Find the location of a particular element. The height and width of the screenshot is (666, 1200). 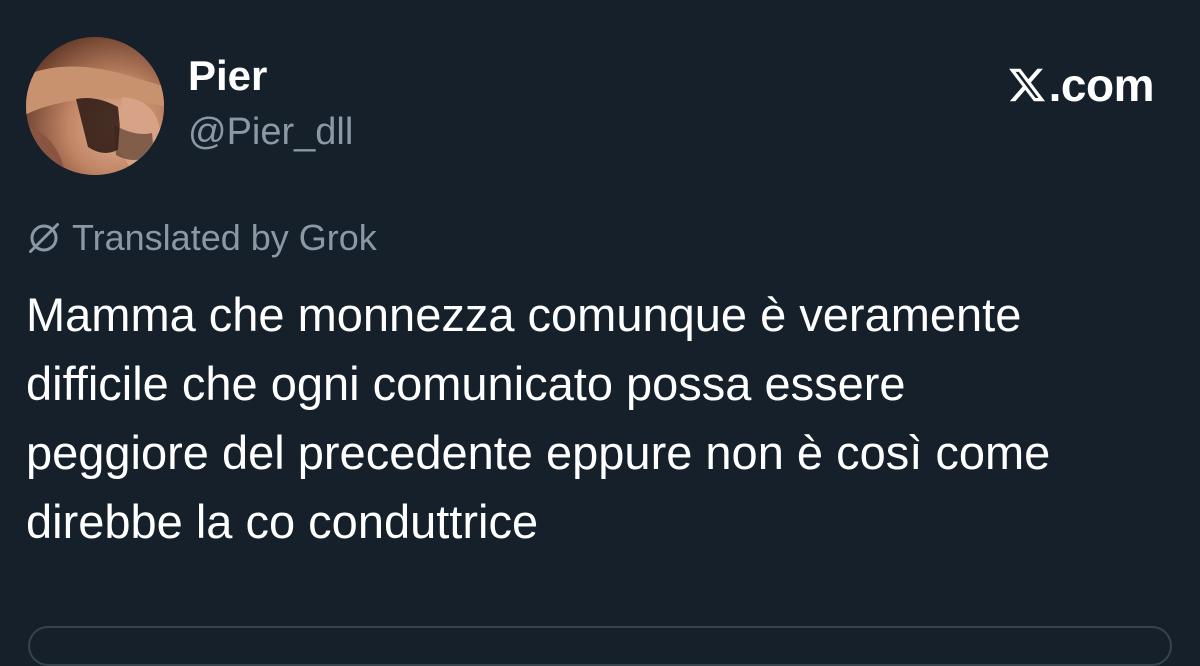

grok-icon is located at coordinates (44, 238).